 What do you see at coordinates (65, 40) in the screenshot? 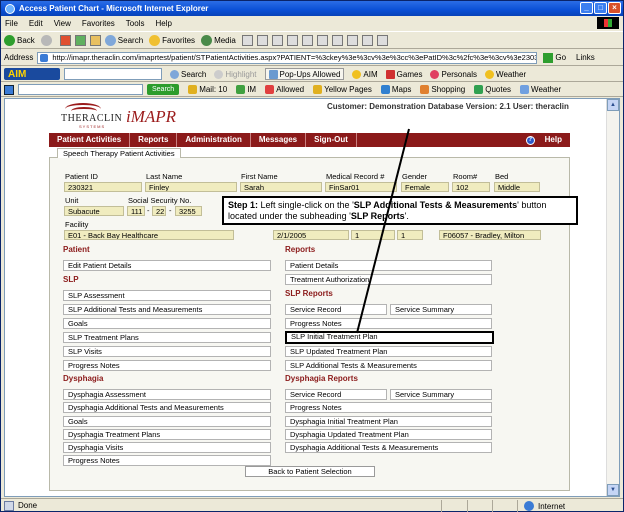
I see `stop-icon` at bounding box center [65, 40].